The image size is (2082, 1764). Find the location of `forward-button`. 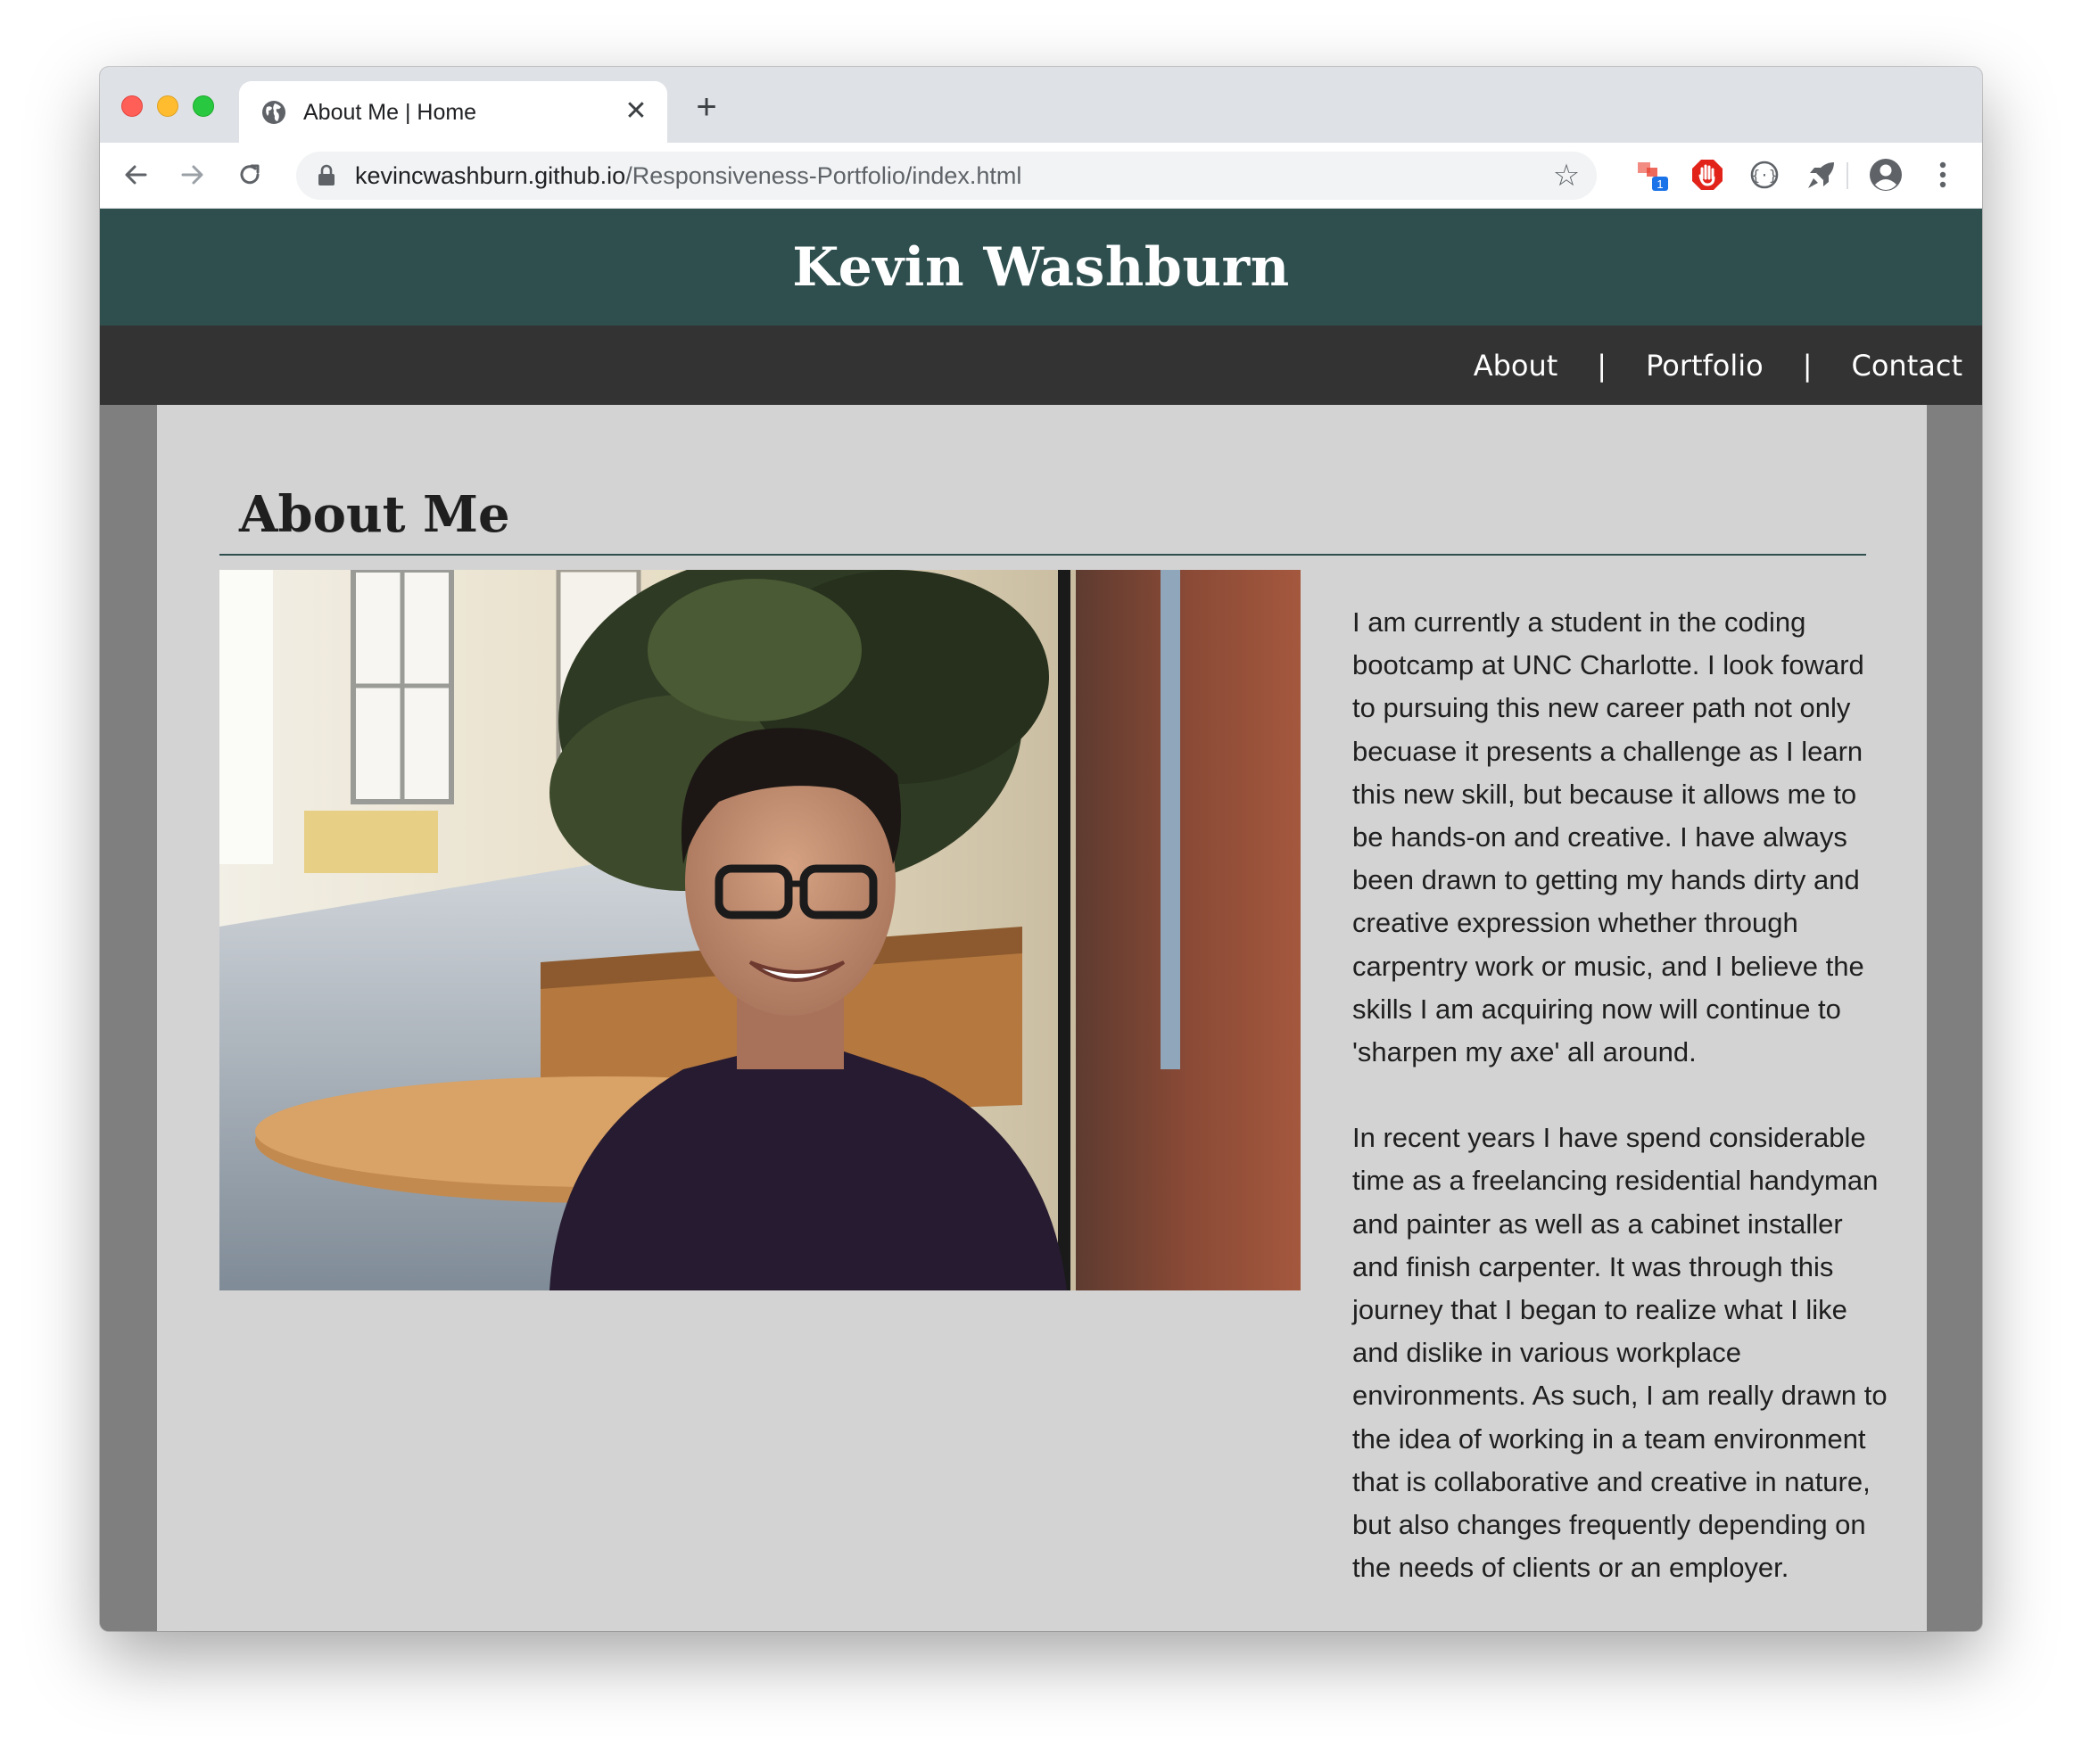

forward-button is located at coordinates (192, 174).